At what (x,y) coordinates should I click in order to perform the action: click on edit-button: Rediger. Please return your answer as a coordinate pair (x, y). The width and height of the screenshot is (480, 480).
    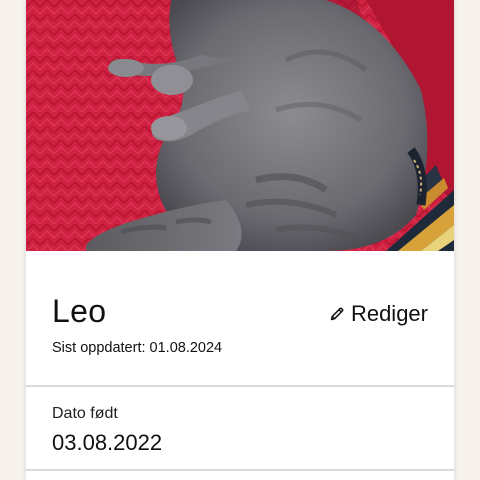
    Looking at the image, I should click on (378, 314).